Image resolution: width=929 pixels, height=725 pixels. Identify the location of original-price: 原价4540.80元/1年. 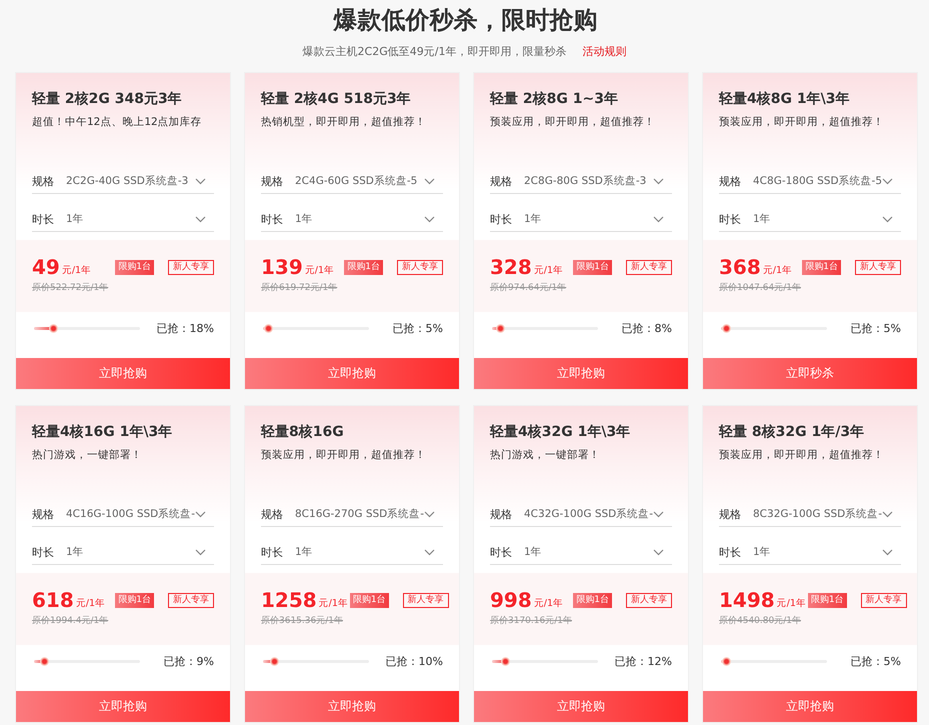
(760, 620).